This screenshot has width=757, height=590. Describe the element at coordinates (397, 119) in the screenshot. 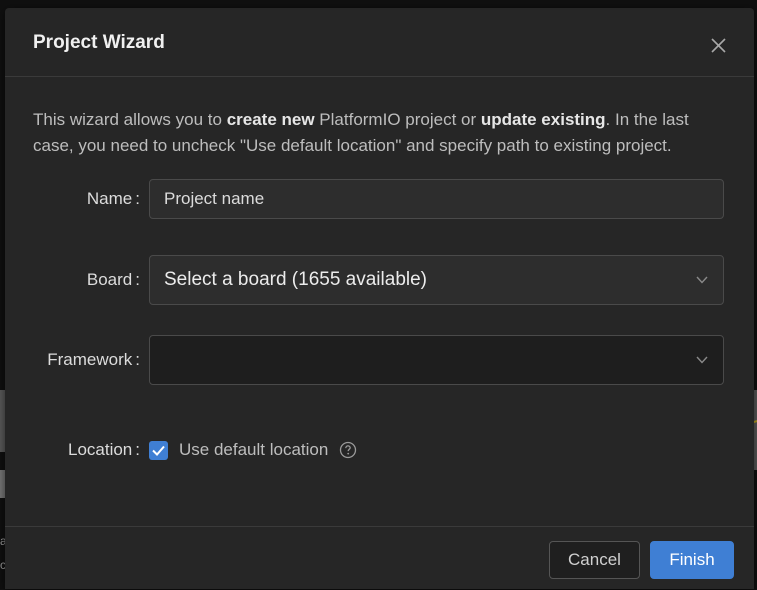

I see `intro-text-segment: PlatformIO project or` at that location.